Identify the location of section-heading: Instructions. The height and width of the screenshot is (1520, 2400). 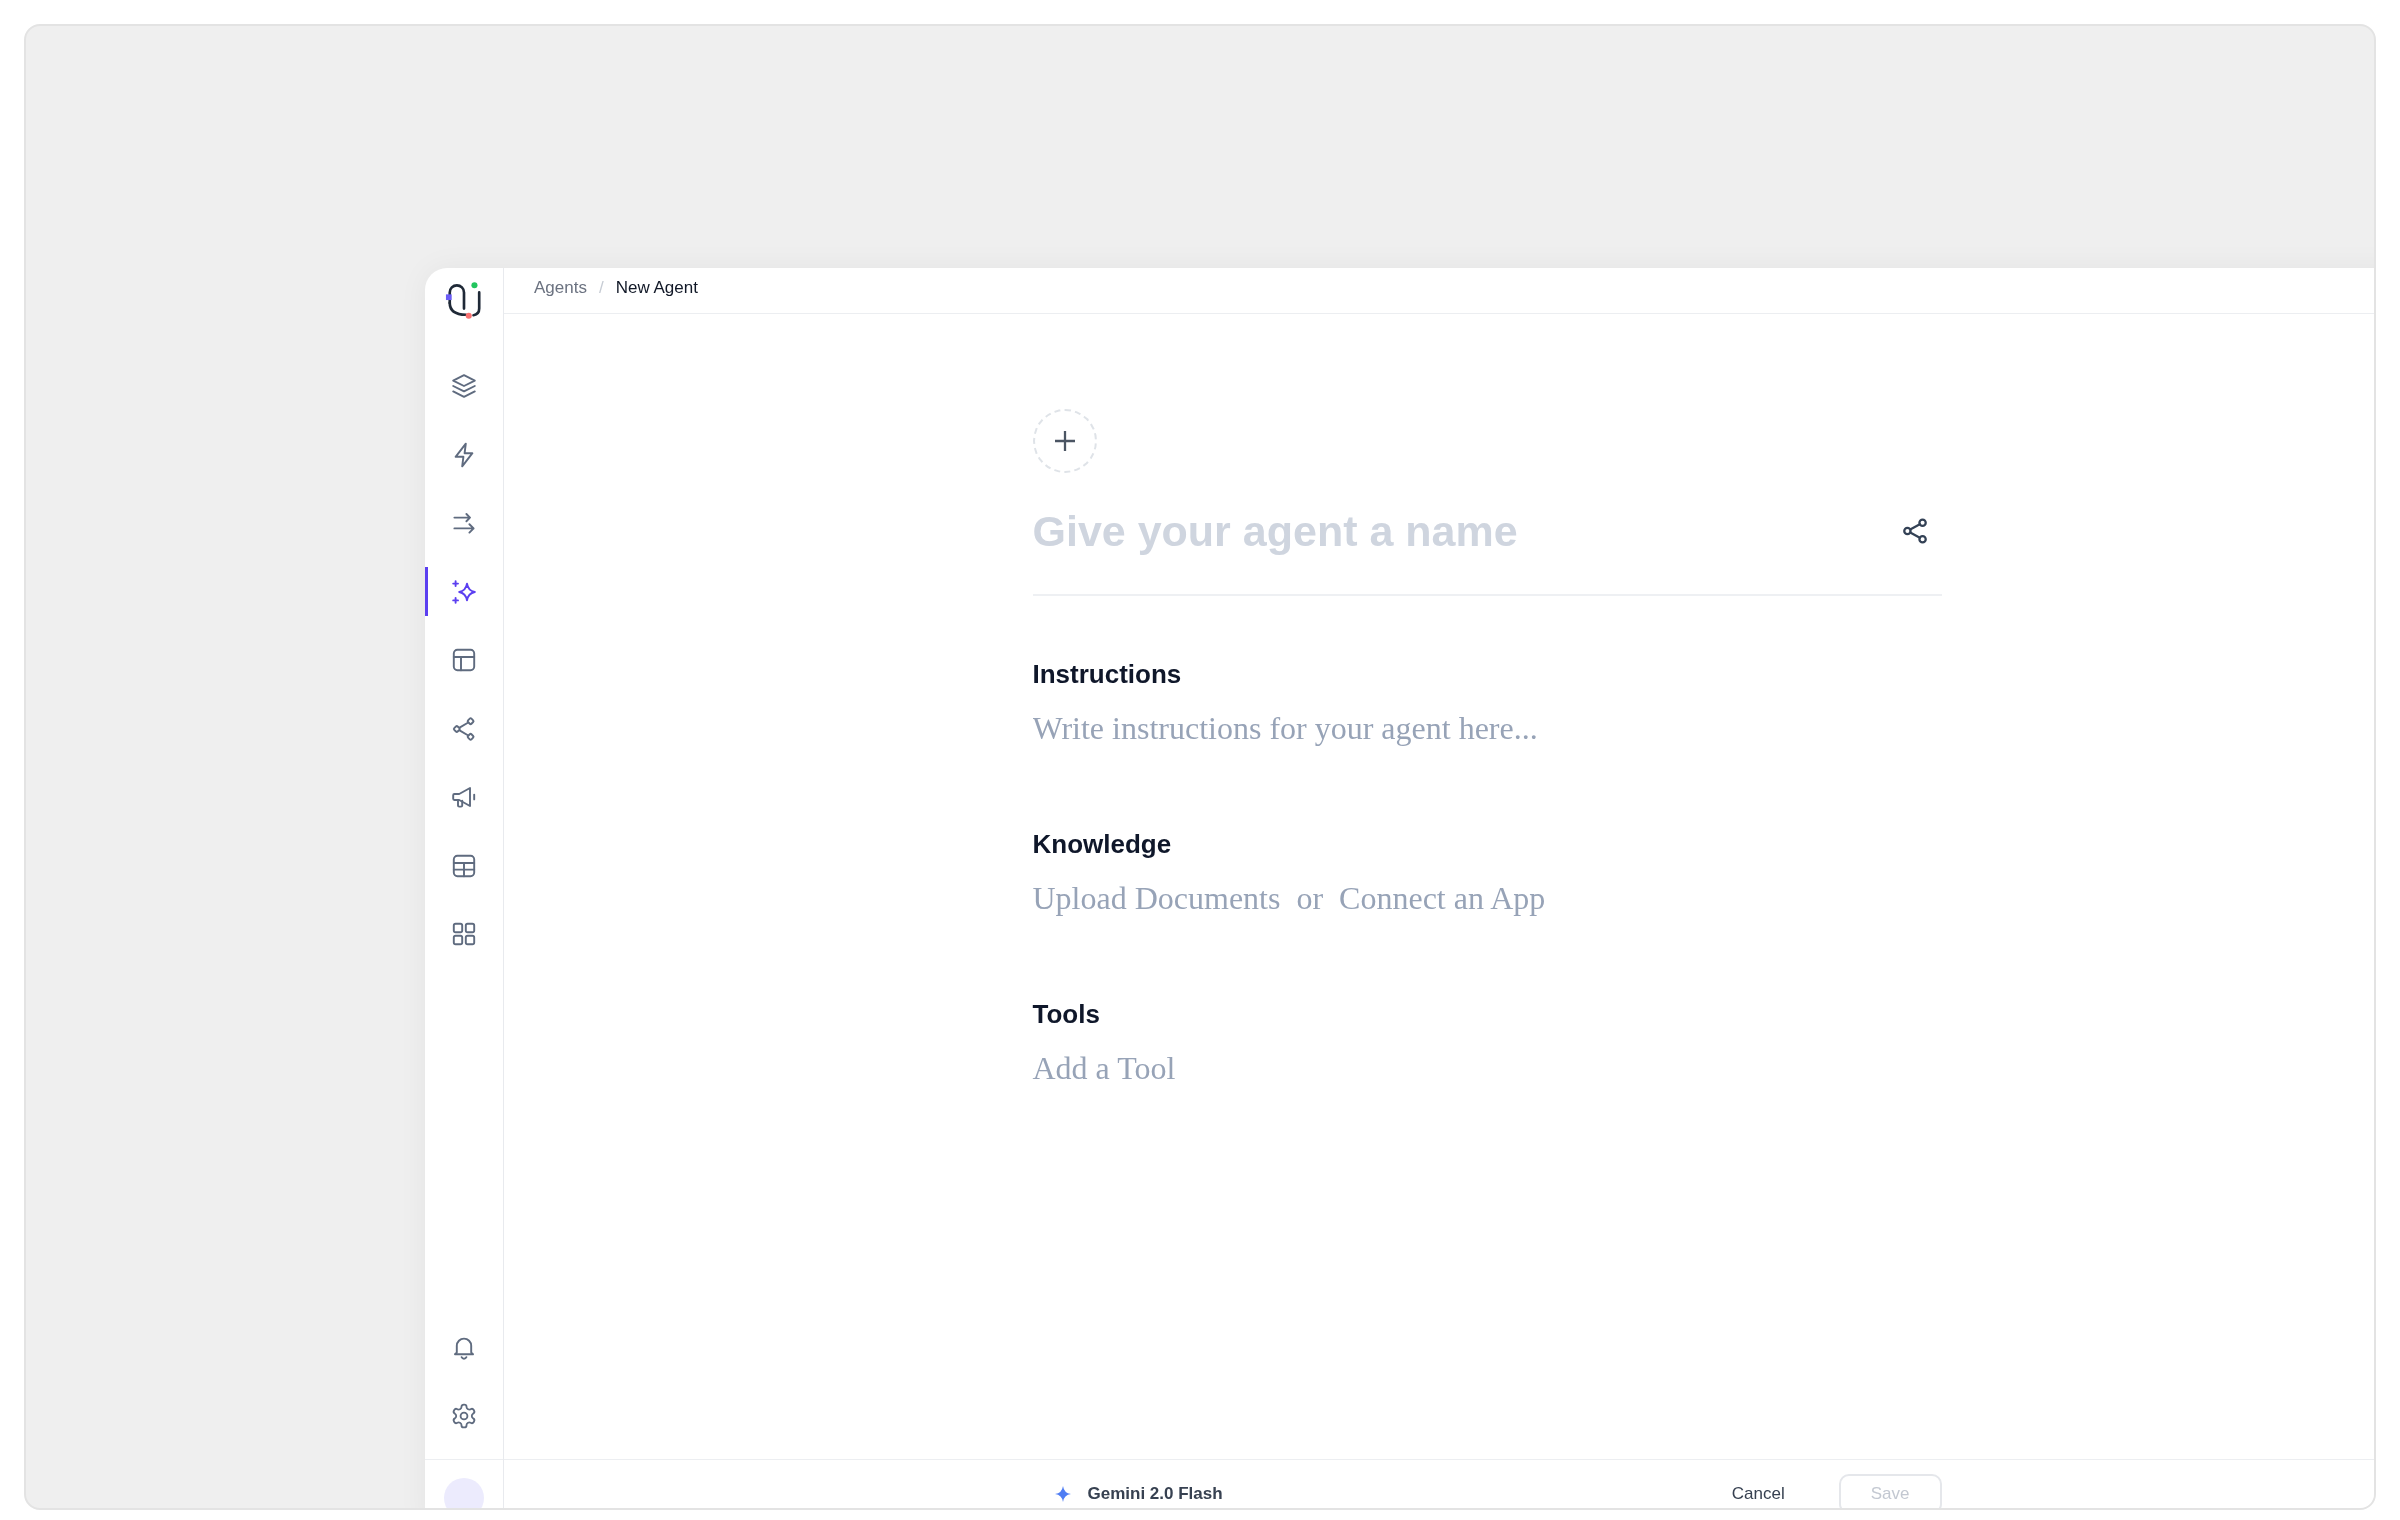
(1107, 674).